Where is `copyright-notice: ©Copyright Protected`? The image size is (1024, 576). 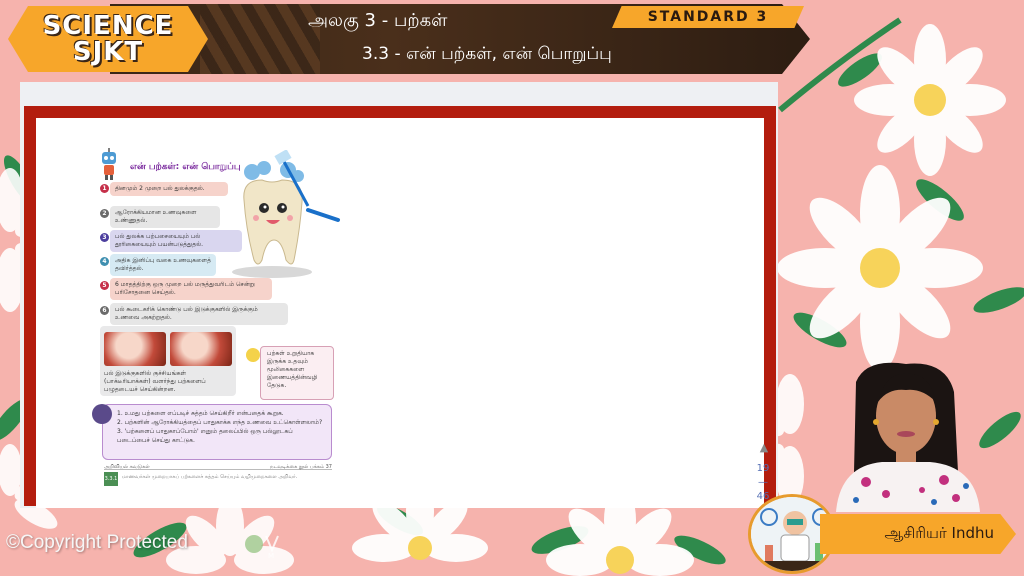 copyright-notice: ©Copyright Protected is located at coordinates (97, 542).